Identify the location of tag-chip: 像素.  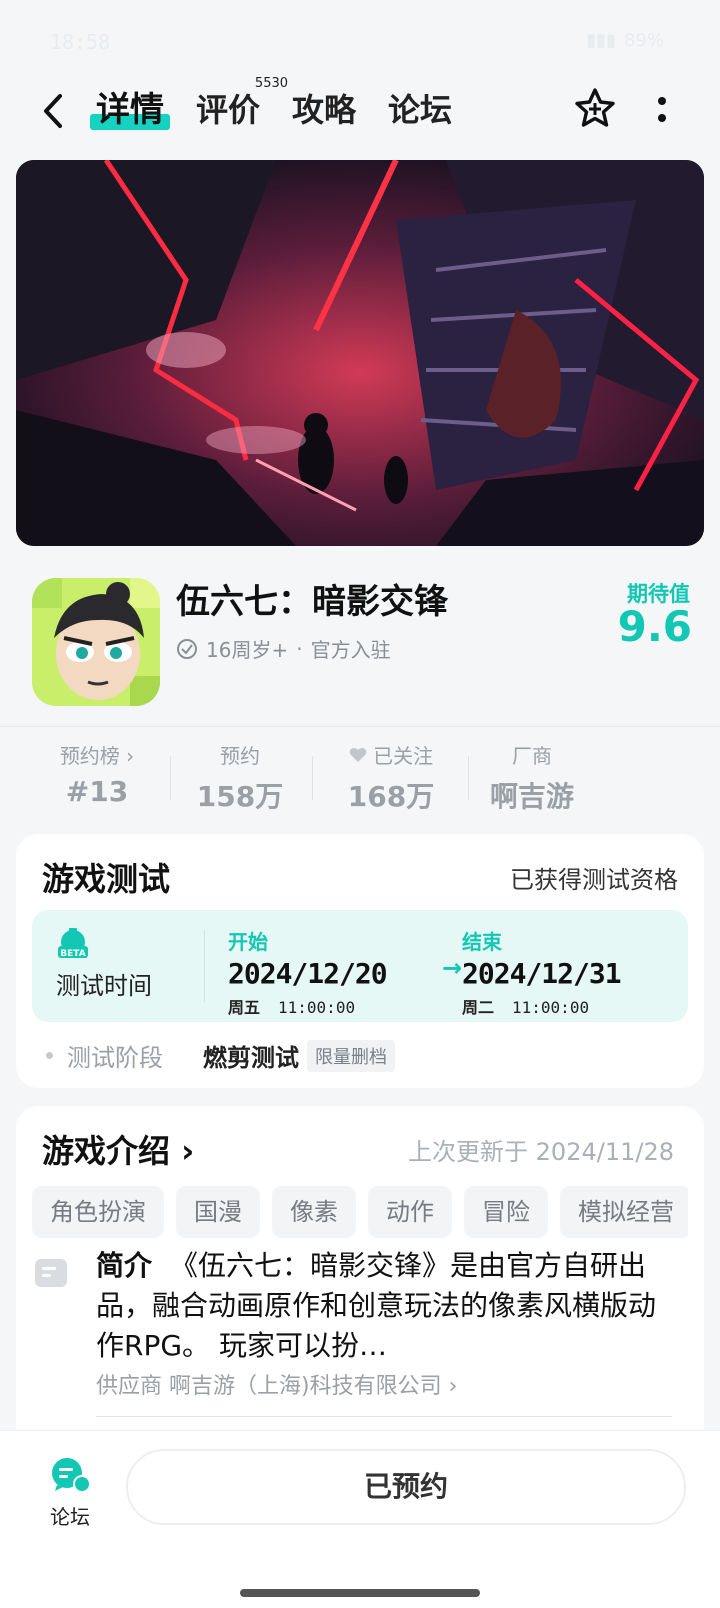
(314, 1212).